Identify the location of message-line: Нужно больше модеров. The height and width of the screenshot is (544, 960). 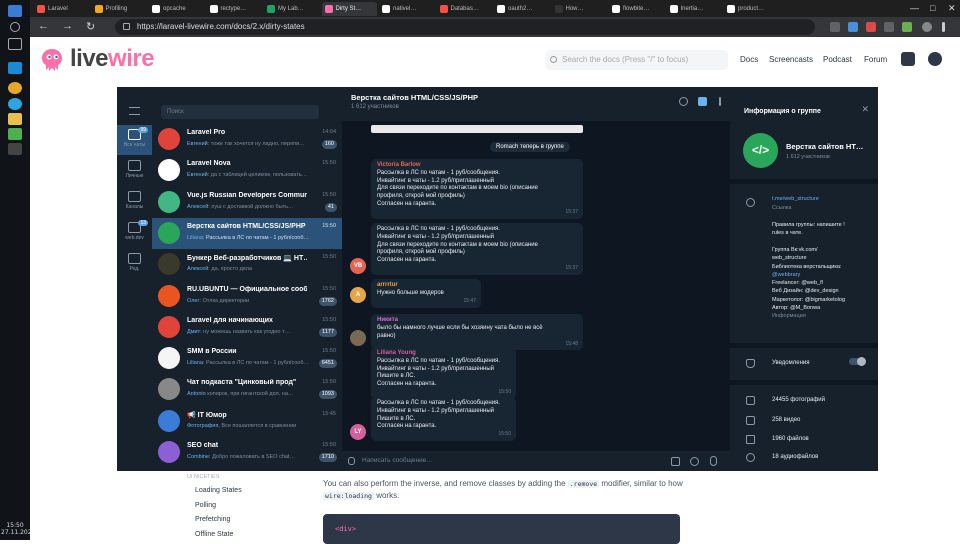
(410, 292).